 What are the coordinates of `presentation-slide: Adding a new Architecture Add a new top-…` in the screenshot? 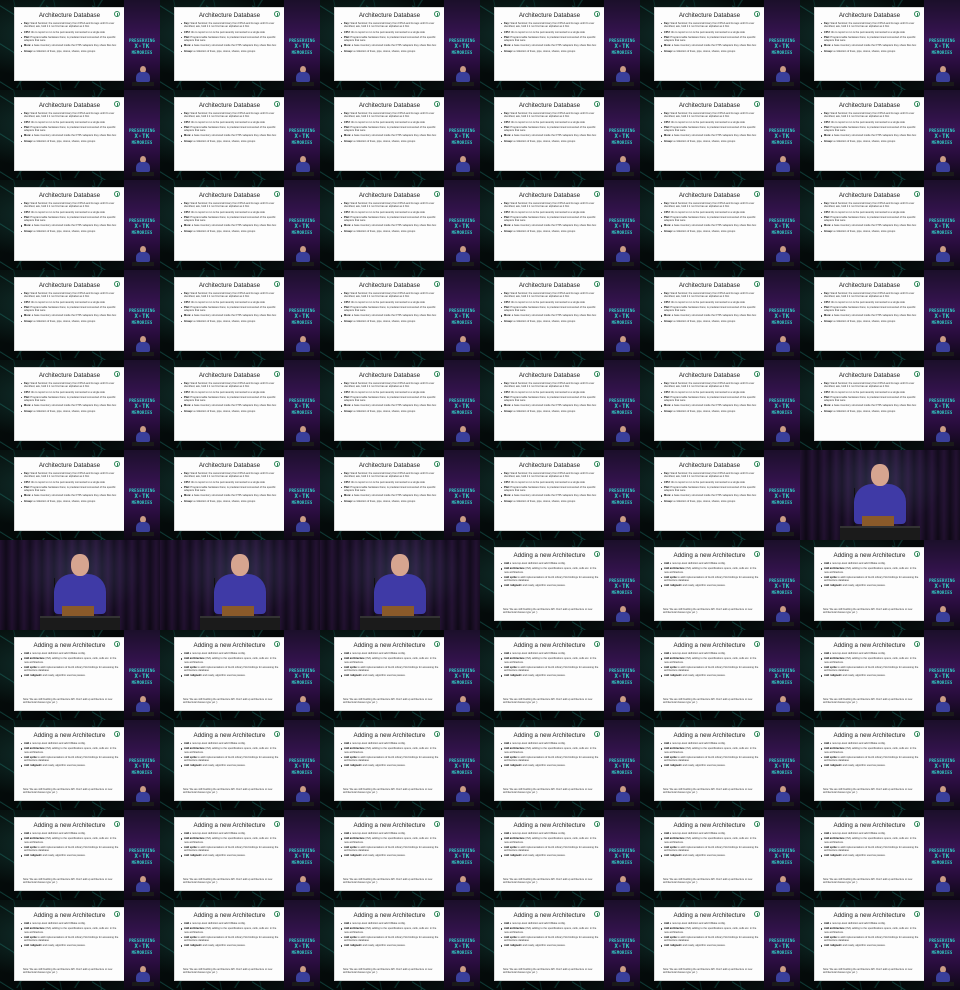 It's located at (389, 674).